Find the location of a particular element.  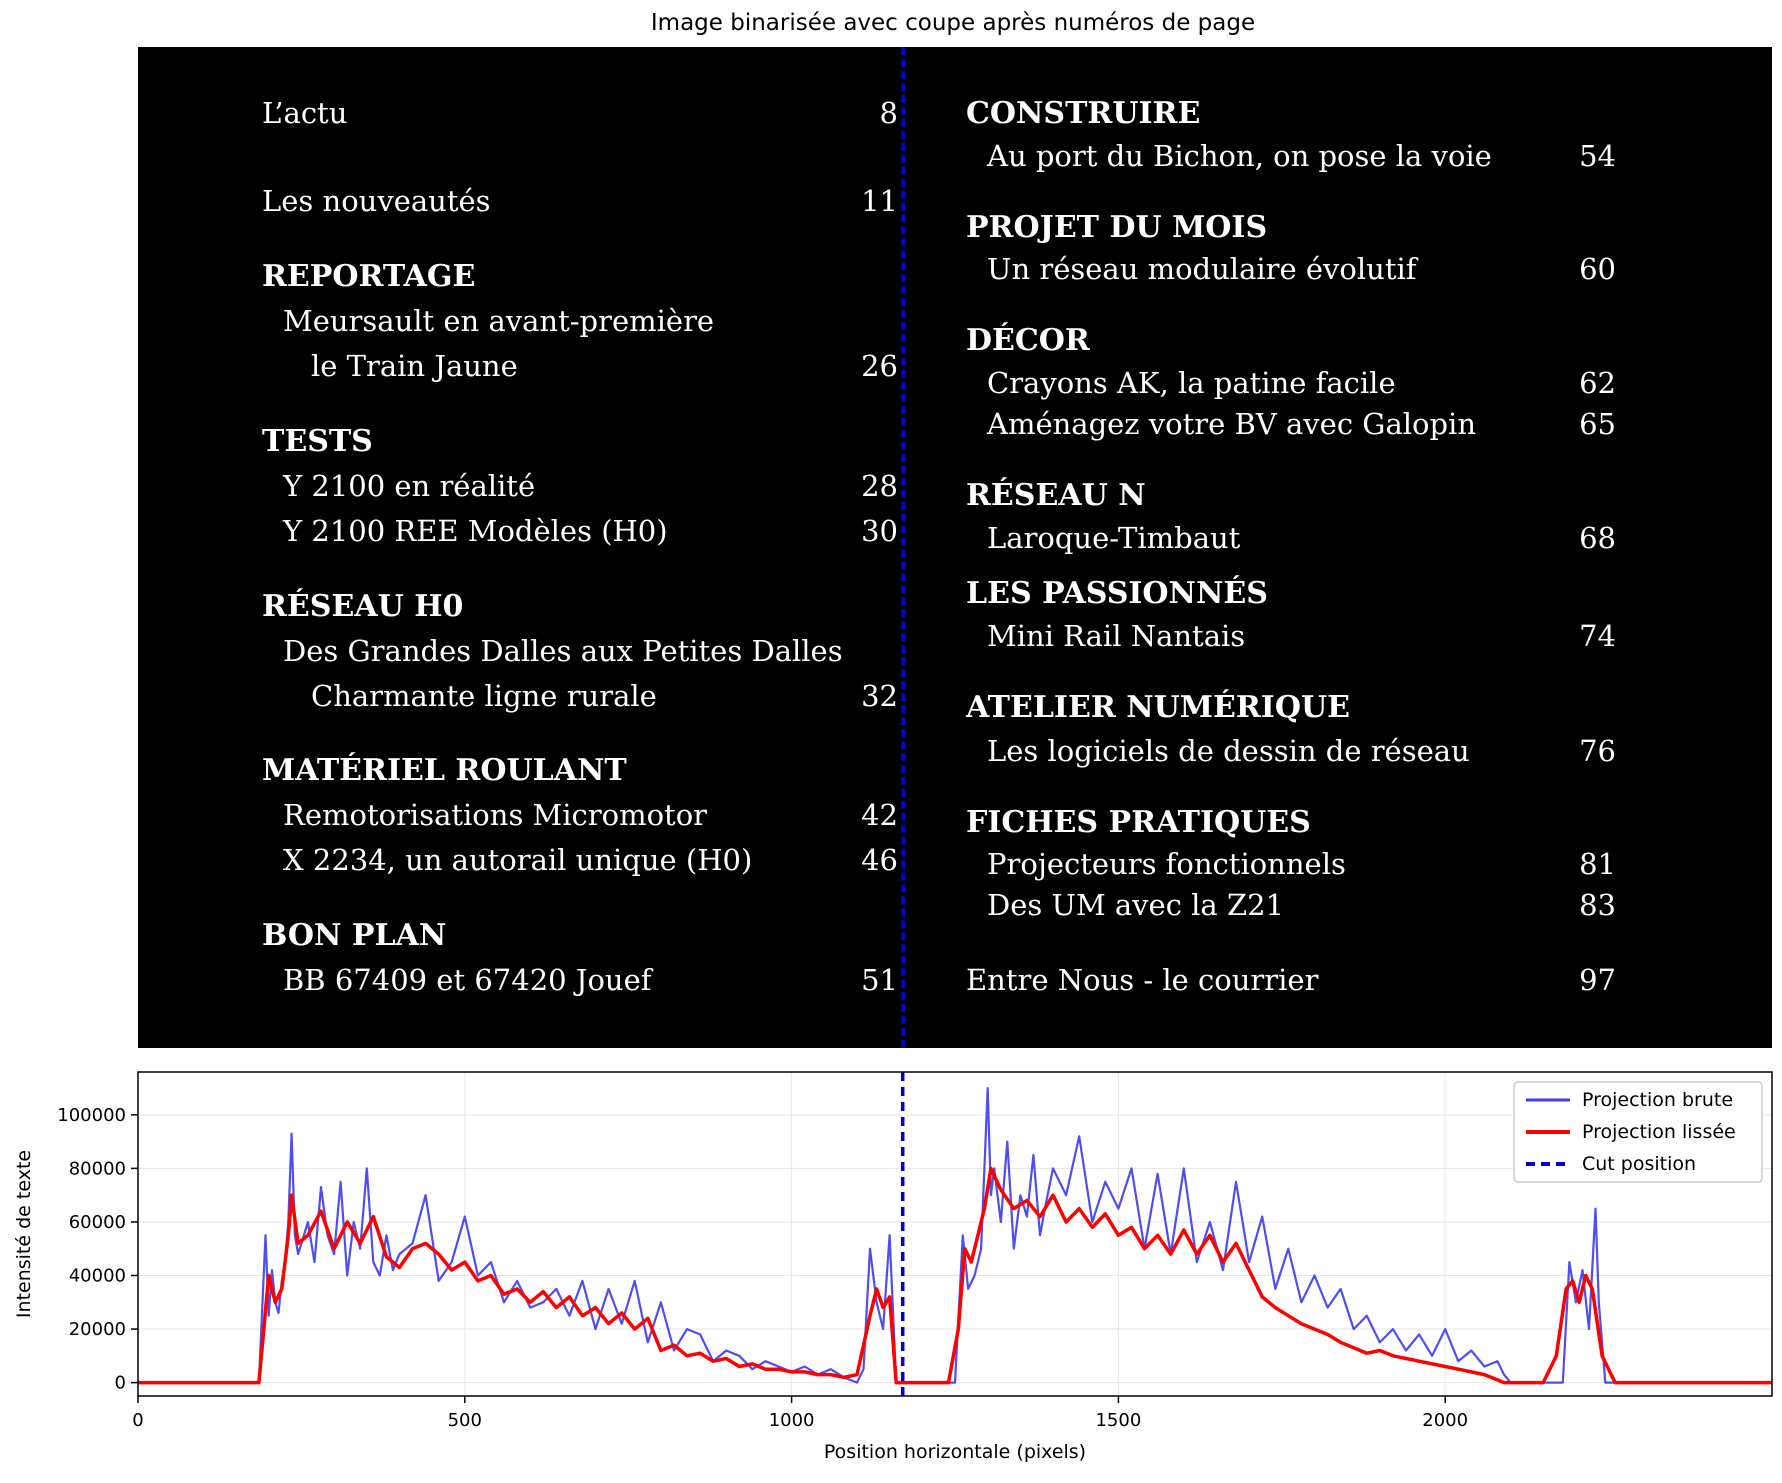

toc-page-number: 11 is located at coordinates (879, 201).